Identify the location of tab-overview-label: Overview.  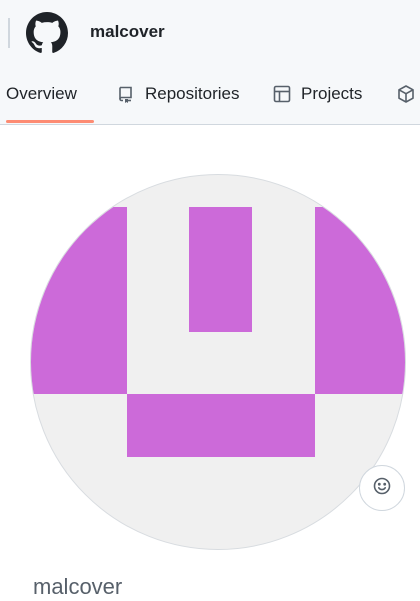
(41, 93).